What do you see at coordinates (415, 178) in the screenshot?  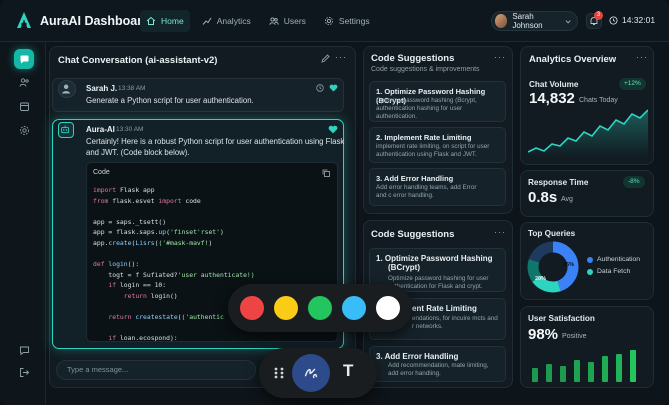 I see `suggestion-title: 3. Add Error Handling` at bounding box center [415, 178].